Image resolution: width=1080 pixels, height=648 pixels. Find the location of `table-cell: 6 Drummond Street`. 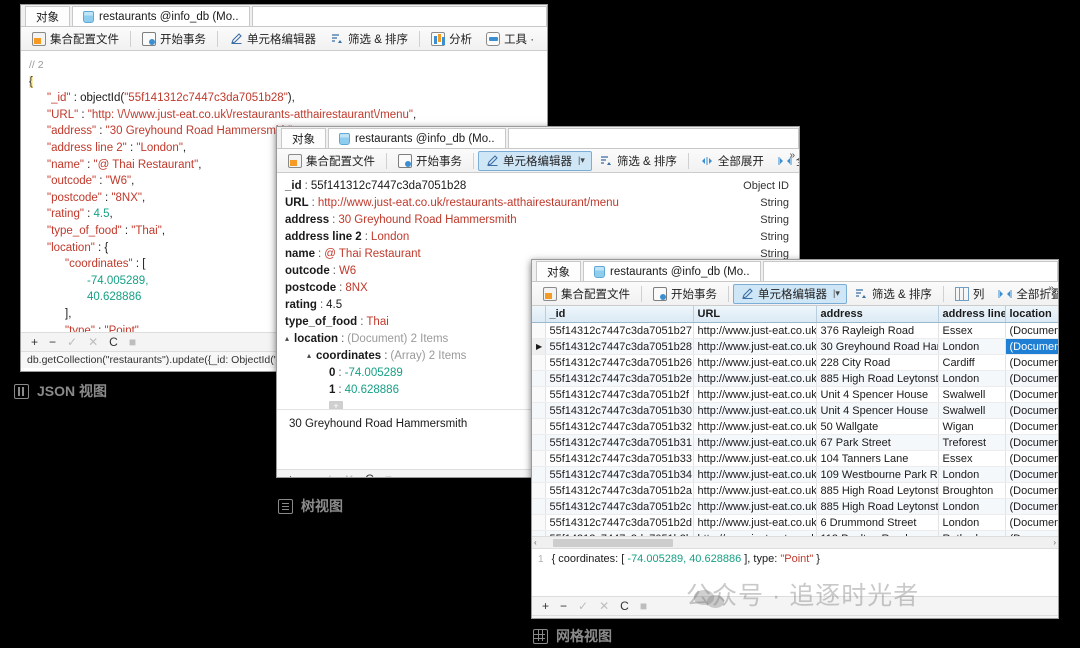

table-cell: 6 Drummond Street is located at coordinates (877, 522).